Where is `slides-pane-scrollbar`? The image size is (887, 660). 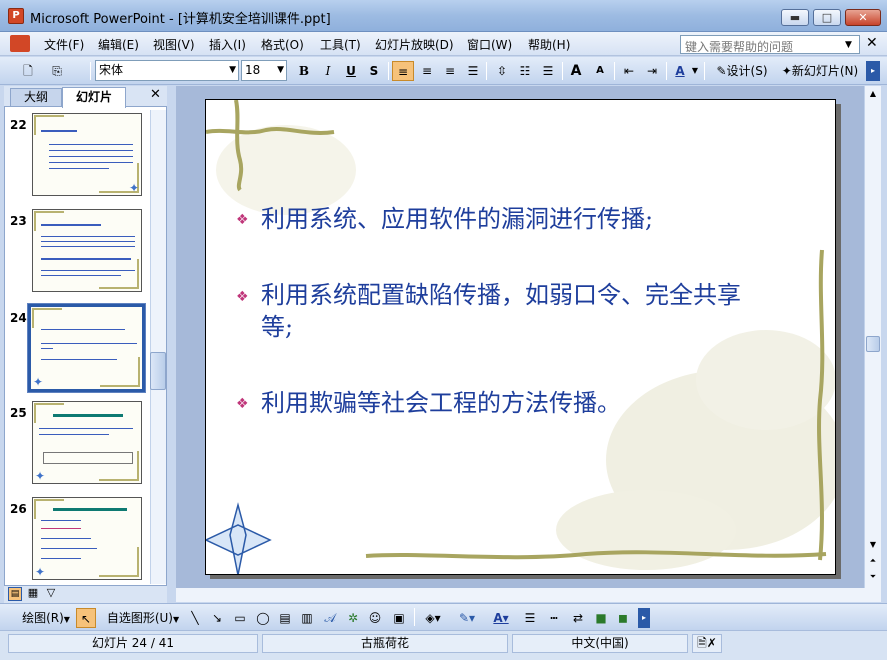
slides-pane-scrollbar is located at coordinates (158, 347).